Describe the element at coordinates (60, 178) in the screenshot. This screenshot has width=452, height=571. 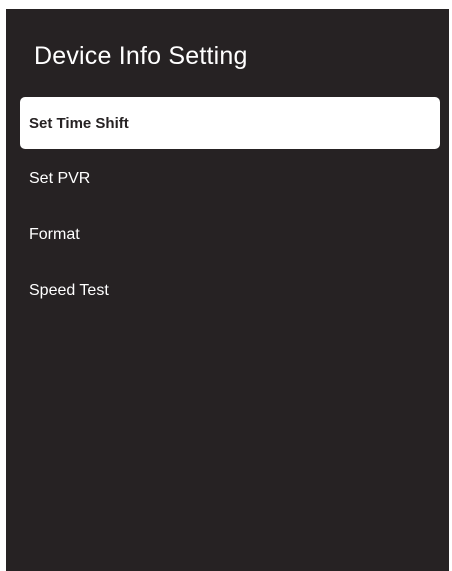
I see `menu-item-label: Set PVR` at that location.